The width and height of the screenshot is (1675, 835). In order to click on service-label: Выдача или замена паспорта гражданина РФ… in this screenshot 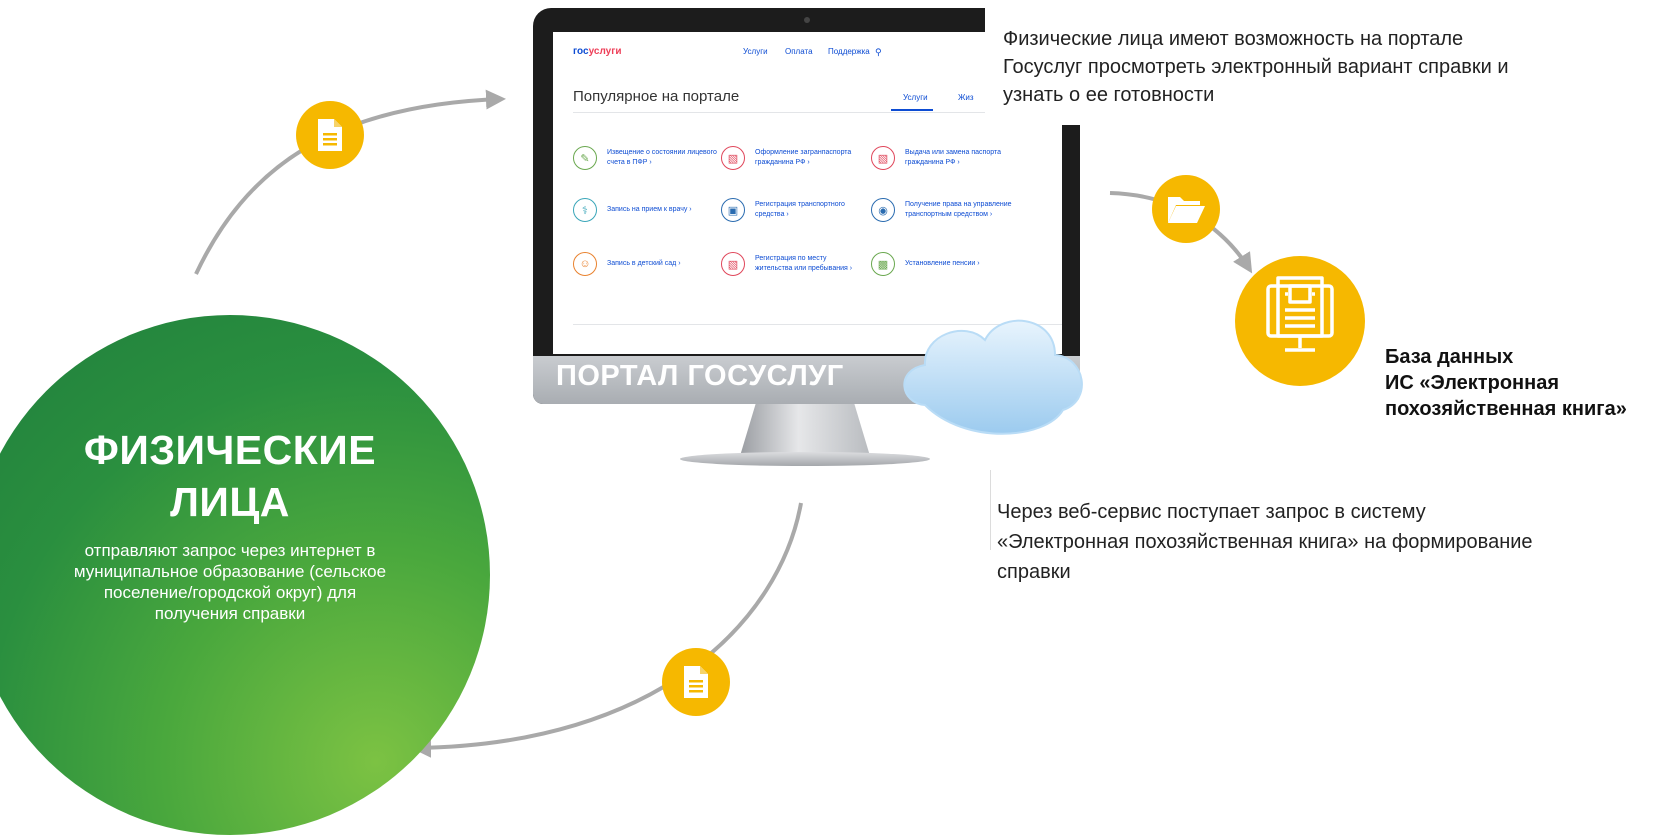, I will do `click(953, 157)`.